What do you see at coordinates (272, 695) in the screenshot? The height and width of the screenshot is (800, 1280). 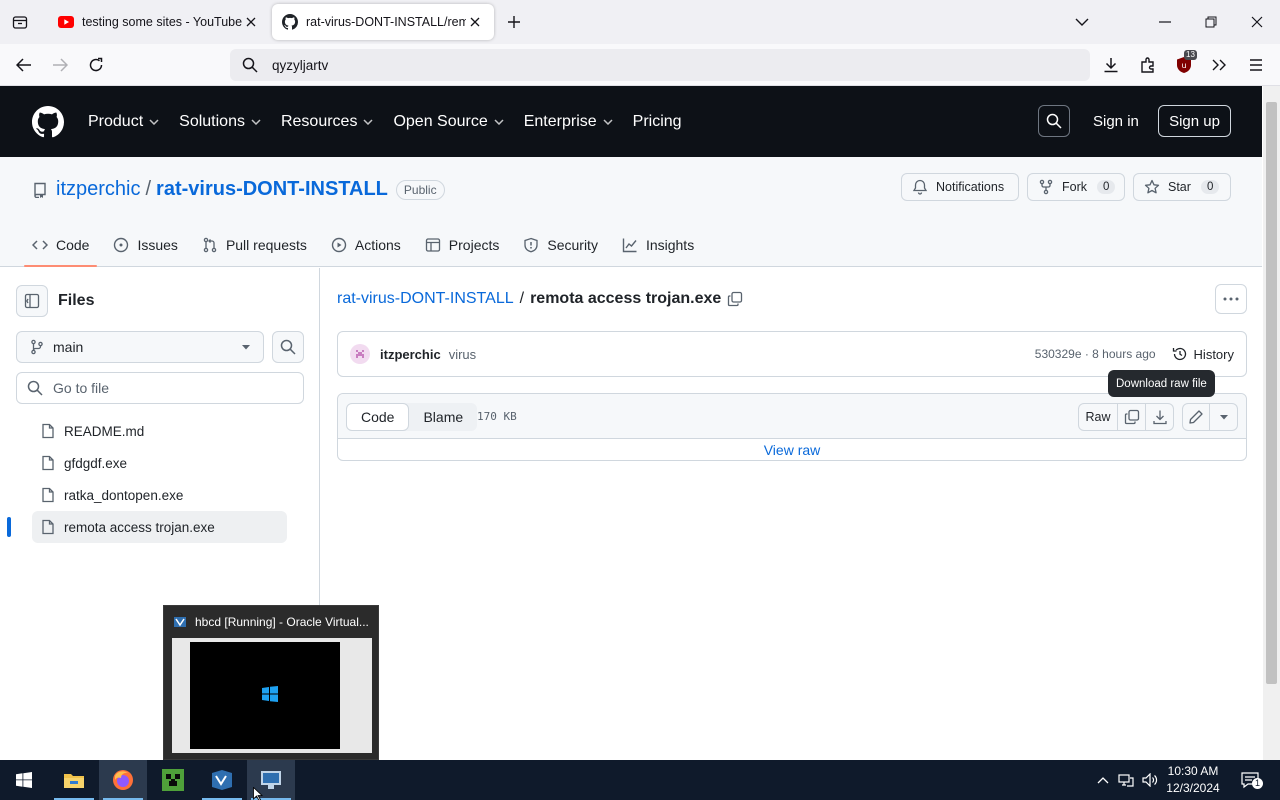 I see `preview-thumbnail` at bounding box center [272, 695].